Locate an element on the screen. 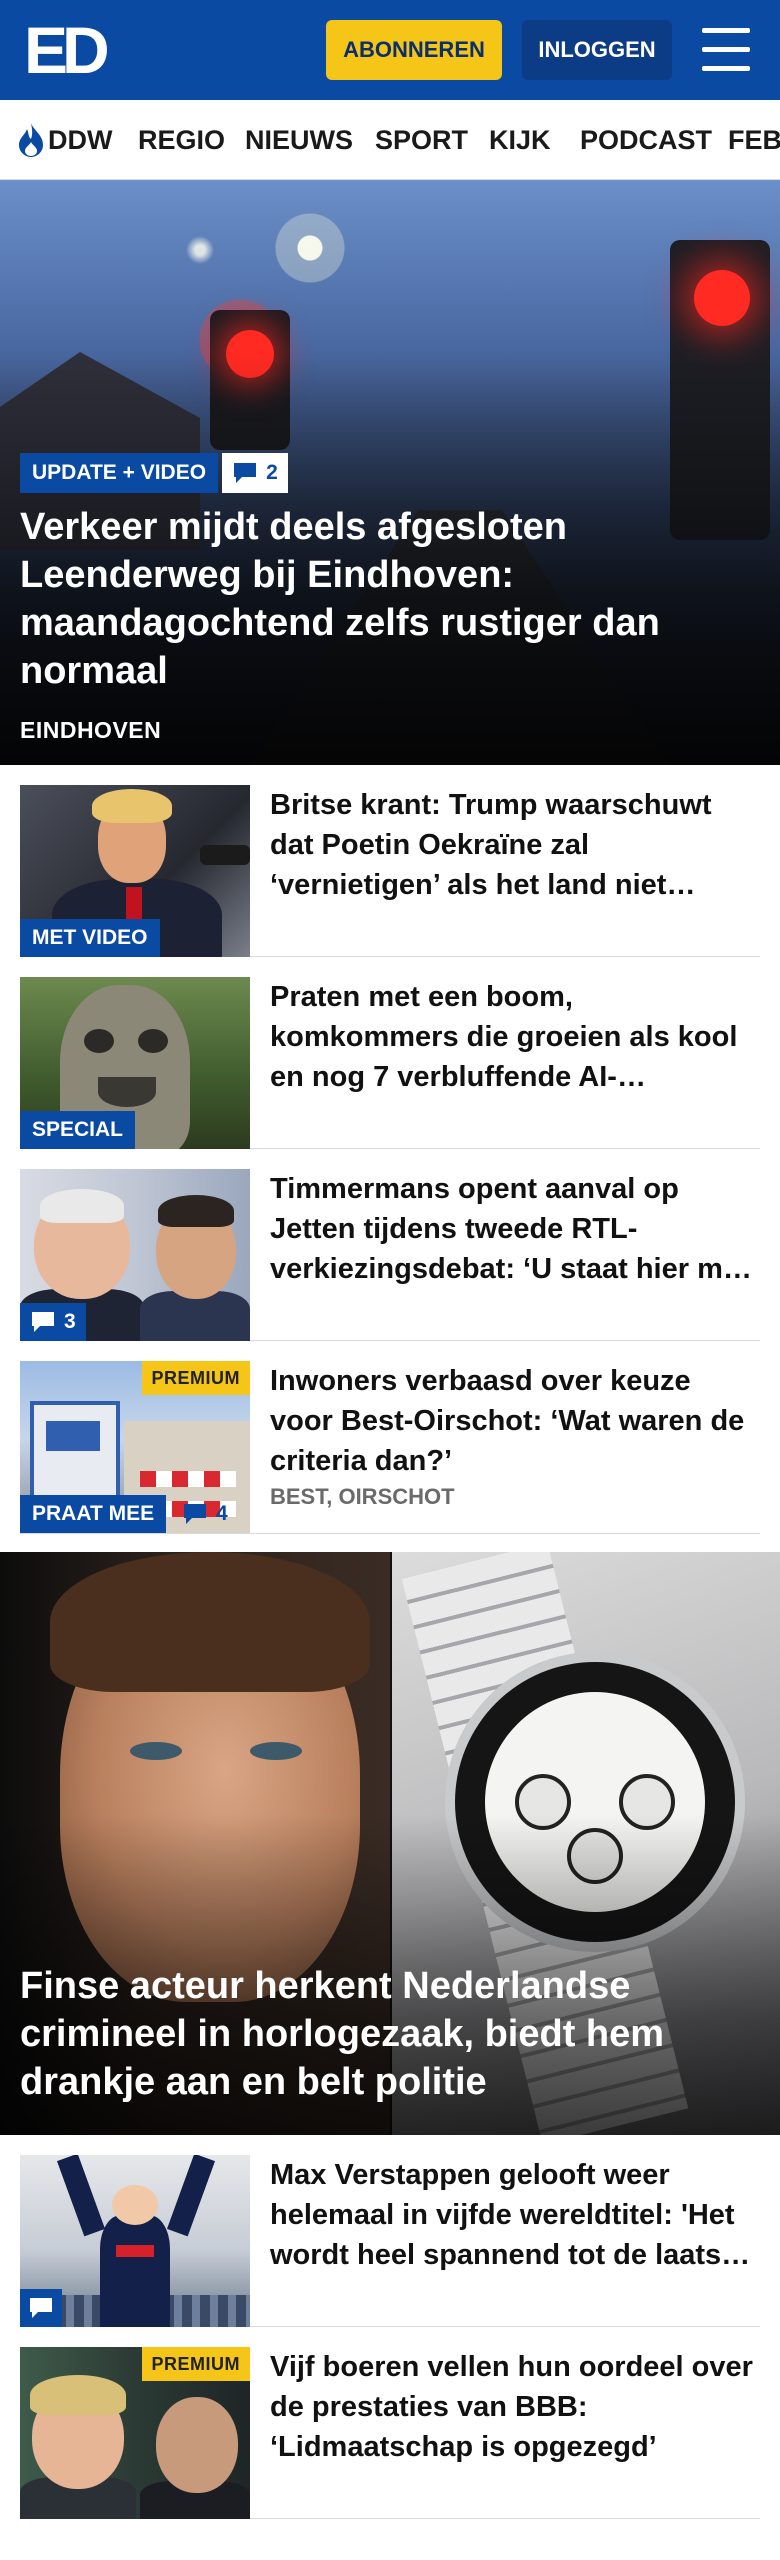  comment-count-badge: 2 is located at coordinates (255, 473).